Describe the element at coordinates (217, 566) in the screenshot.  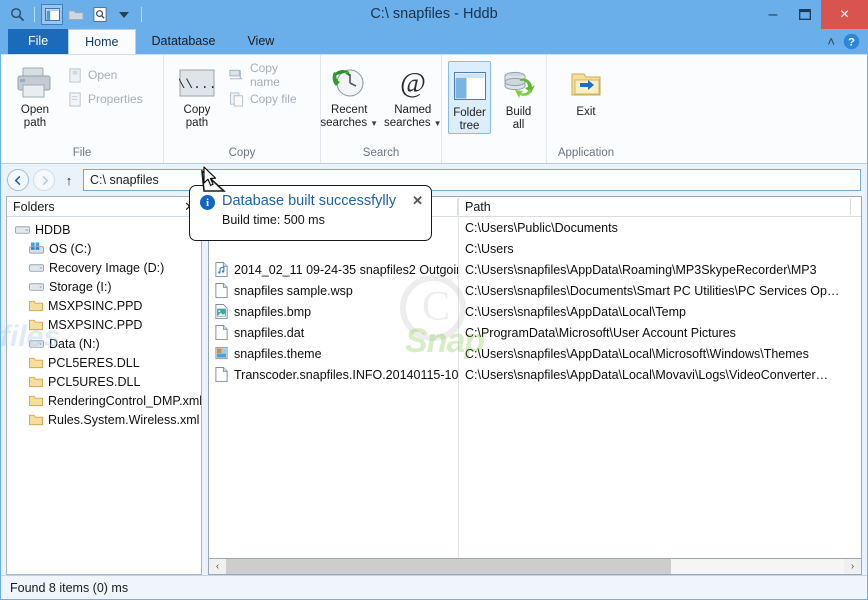
I see `scroll-left-button: ‹` at that location.